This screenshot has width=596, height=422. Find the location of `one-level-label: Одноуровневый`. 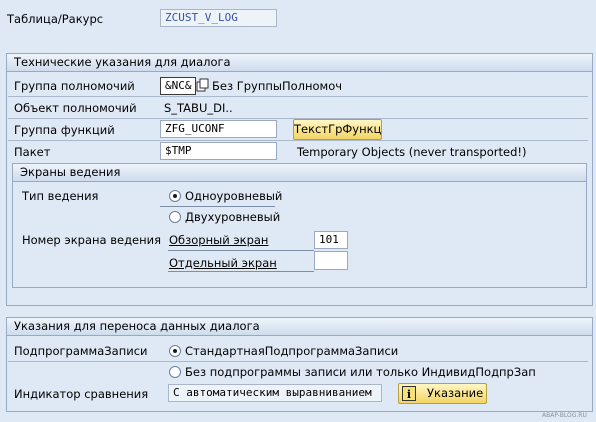

one-level-label: Одноуровневый is located at coordinates (234, 196).